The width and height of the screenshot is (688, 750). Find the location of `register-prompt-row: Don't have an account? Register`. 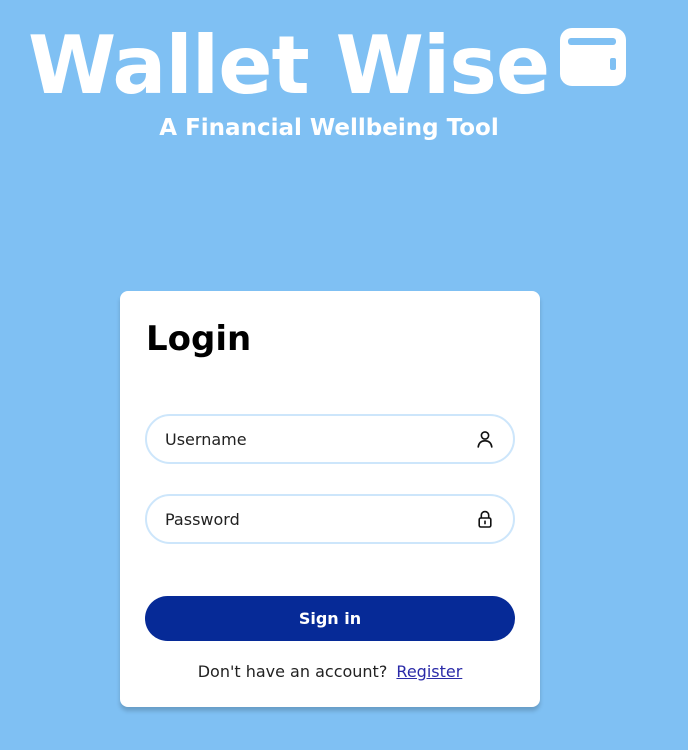

register-prompt-row: Don't have an account? Register is located at coordinates (330, 672).